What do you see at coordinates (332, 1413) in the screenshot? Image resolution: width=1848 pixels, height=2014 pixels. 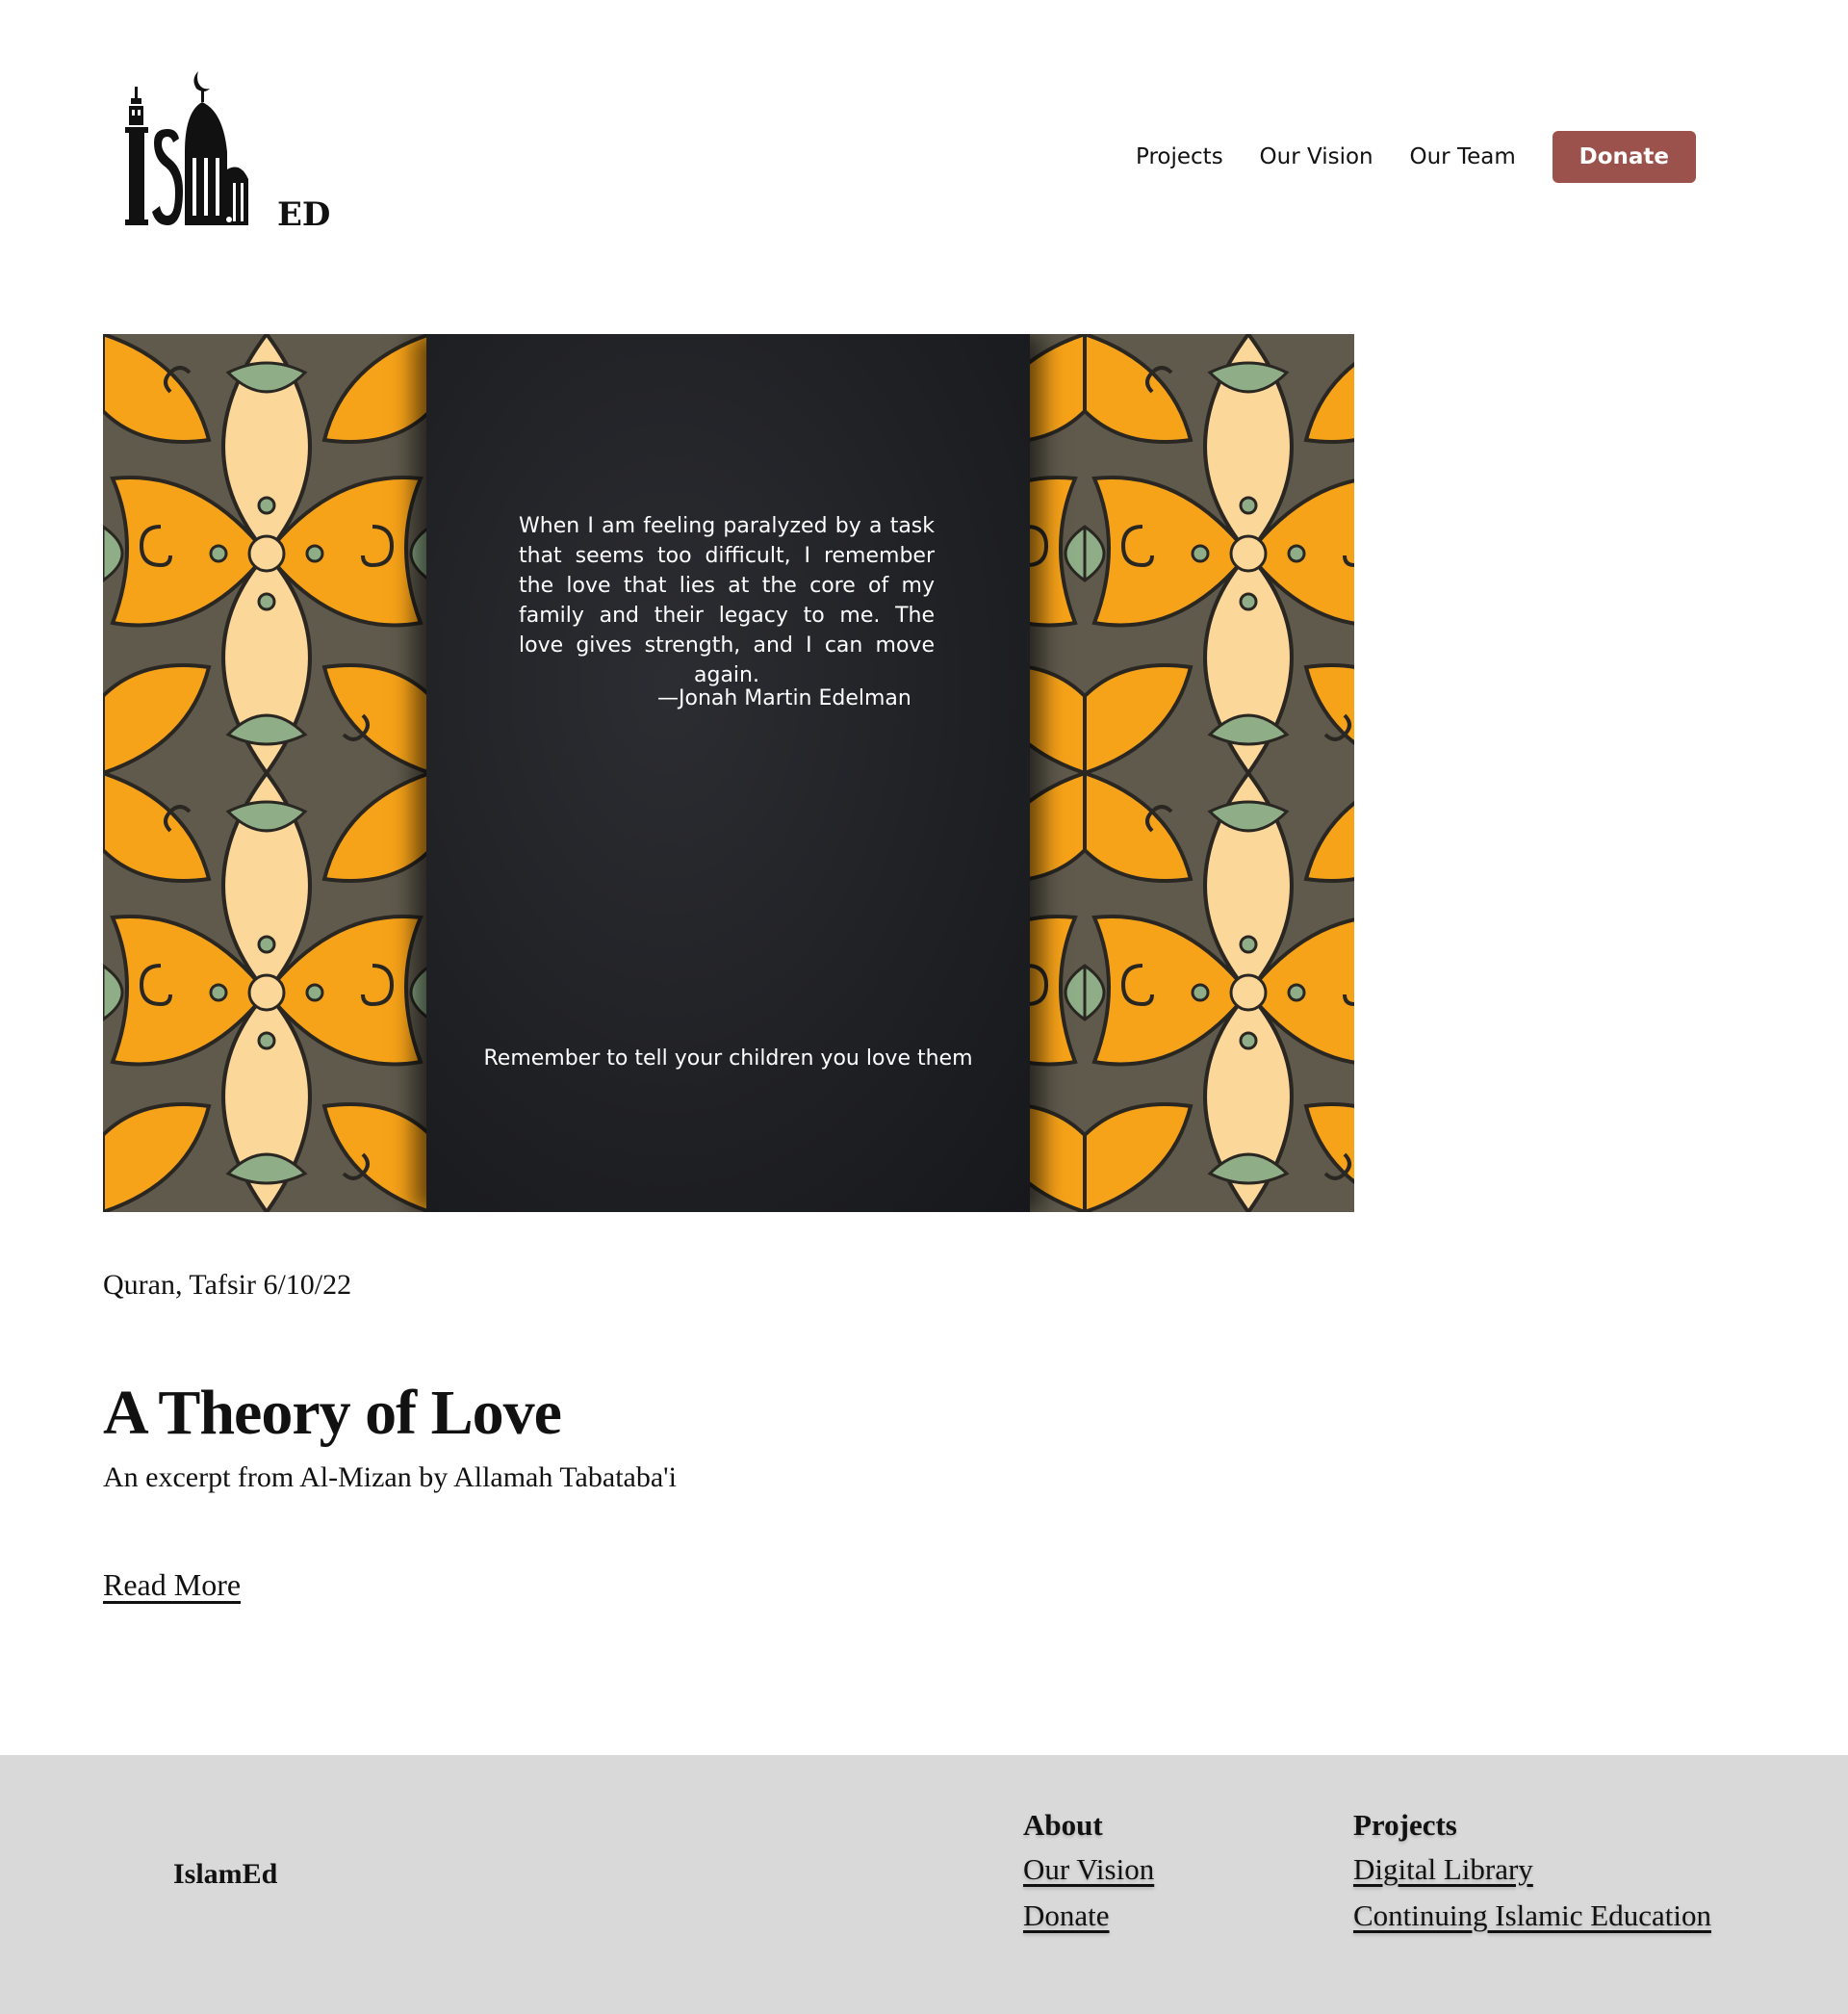 I see `article-title: A Theory of Love` at bounding box center [332, 1413].